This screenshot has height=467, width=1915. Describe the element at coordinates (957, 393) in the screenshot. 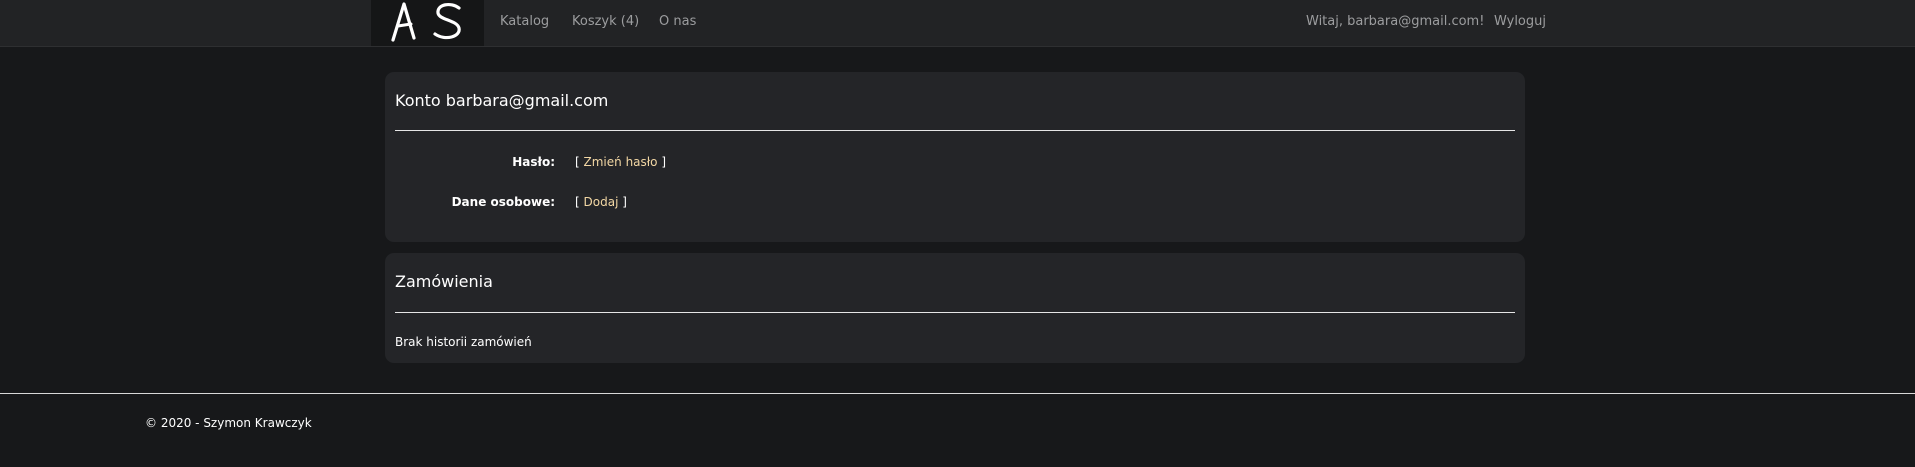

I see `footer-divider` at that location.